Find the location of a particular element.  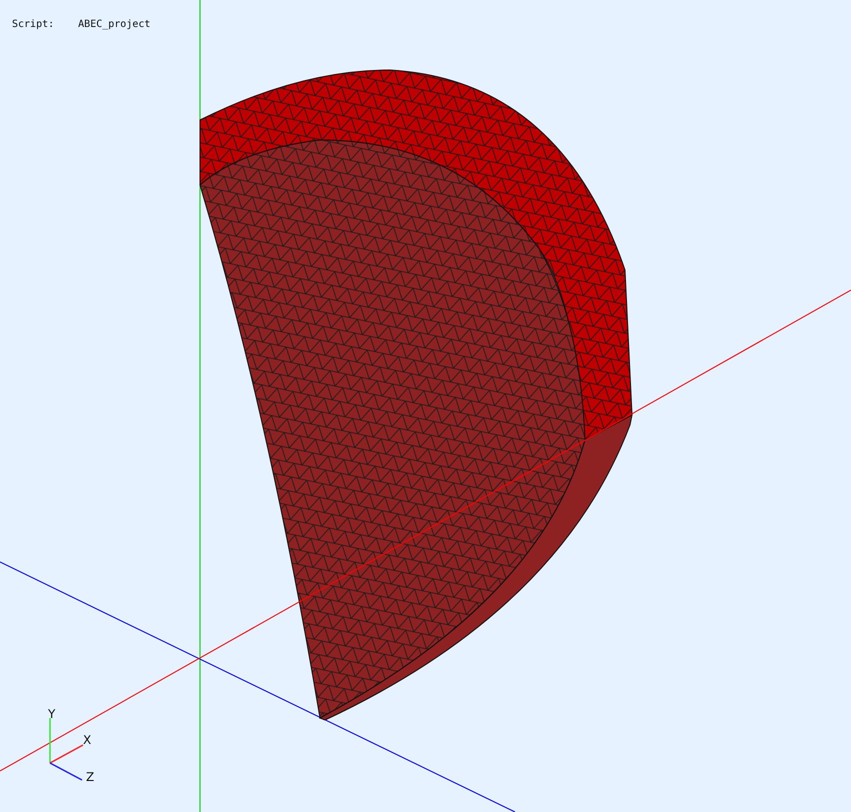

triad-x-label: X is located at coordinates (87, 740).